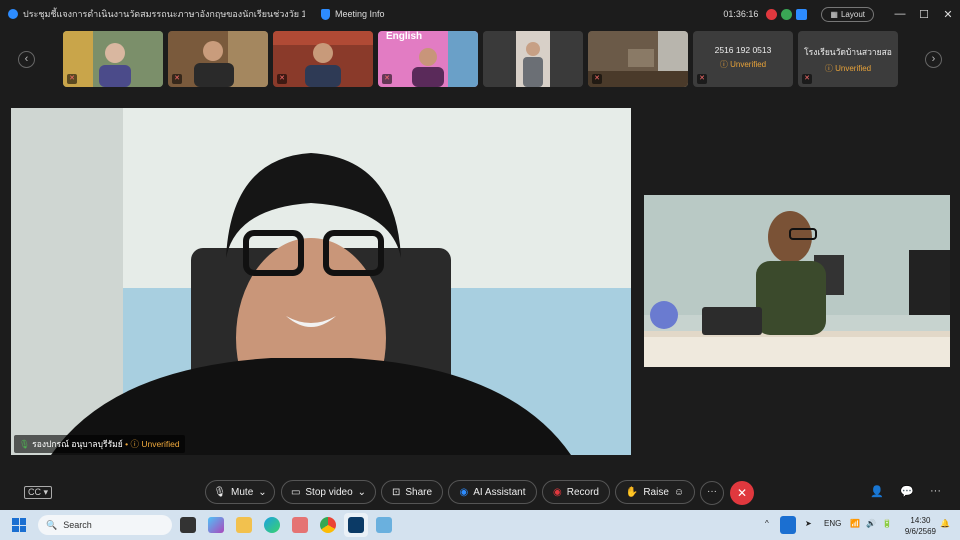 The height and width of the screenshot is (540, 960). I want to click on layout-label: Layout, so click(852, 14).